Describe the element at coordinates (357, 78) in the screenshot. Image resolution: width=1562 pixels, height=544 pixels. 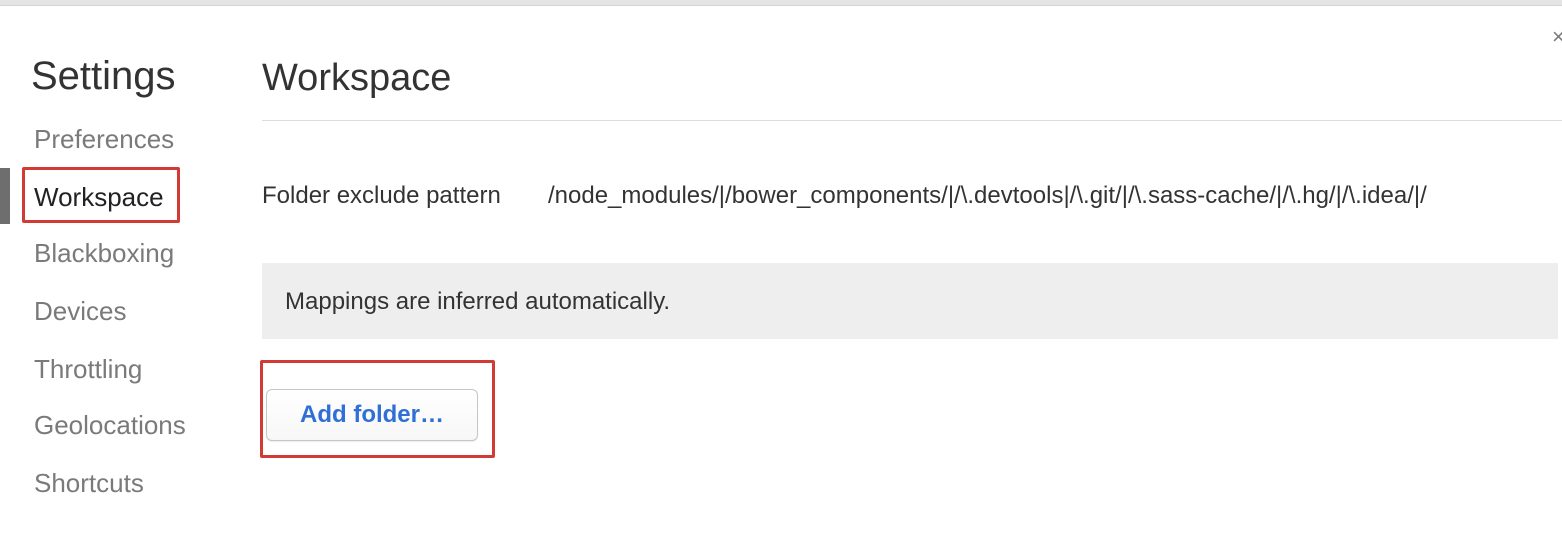
I see `page-title: Workspace` at that location.